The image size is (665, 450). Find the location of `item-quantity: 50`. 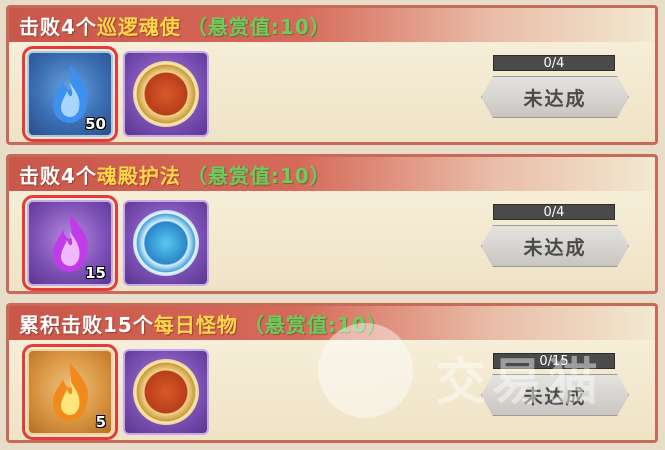

item-quantity: 50 is located at coordinates (95, 124).